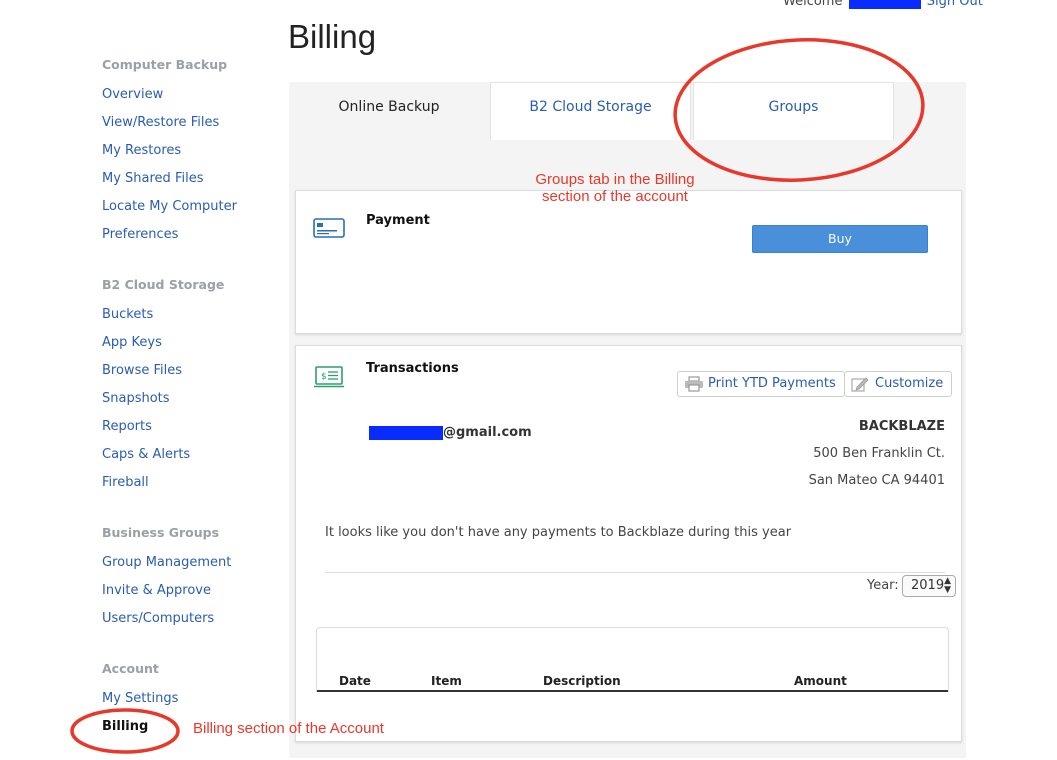 This screenshot has width=1057, height=760. I want to click on sidebar-item-users-computers: Users/Computers, so click(158, 618).